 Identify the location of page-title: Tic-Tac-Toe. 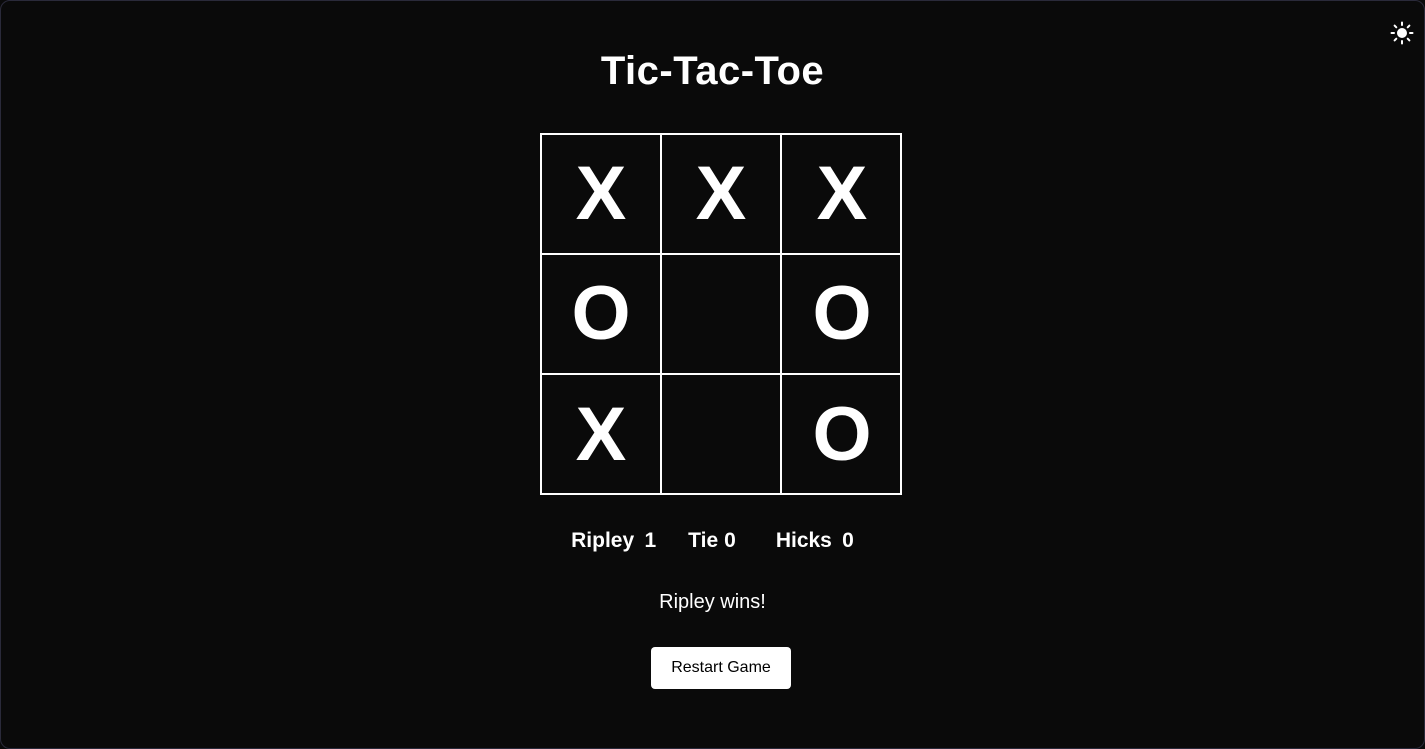
(712, 71).